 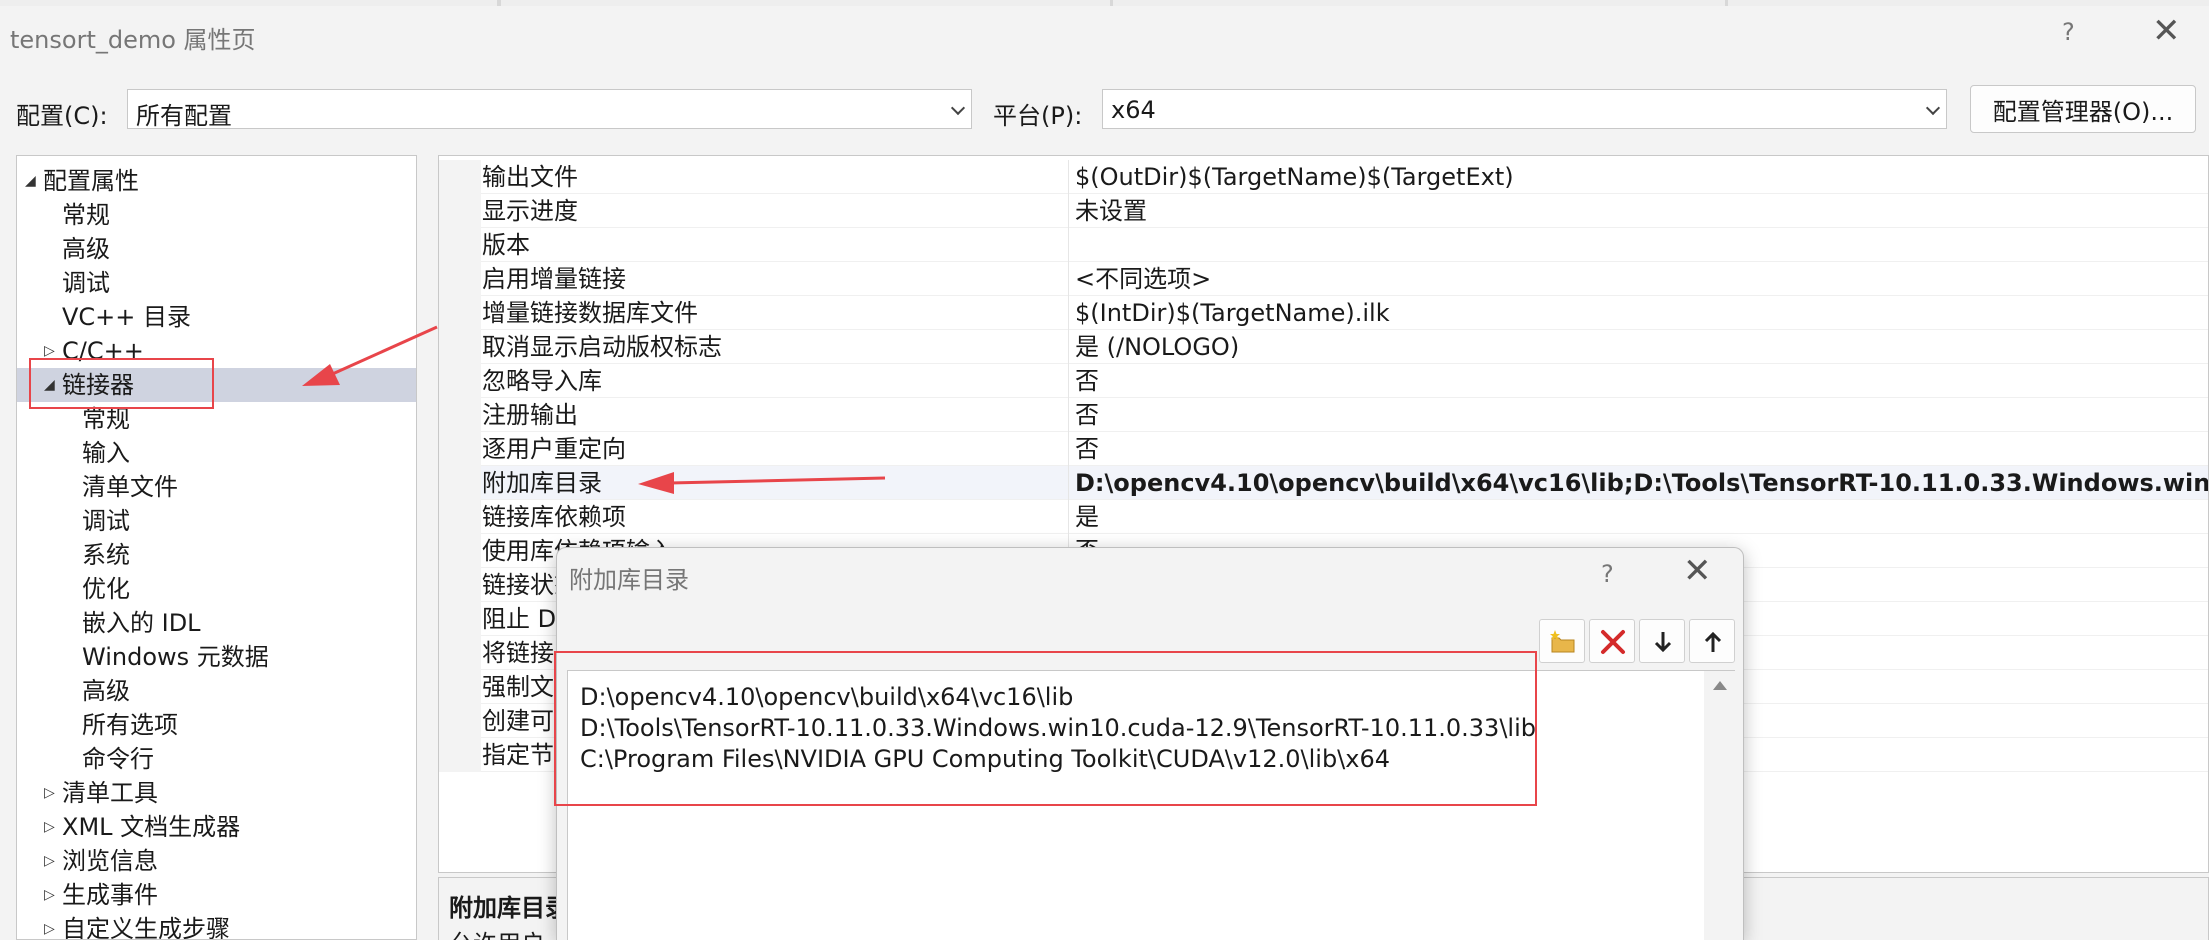 I want to click on tree-item: 嵌入的 IDL, so click(x=216, y=623).